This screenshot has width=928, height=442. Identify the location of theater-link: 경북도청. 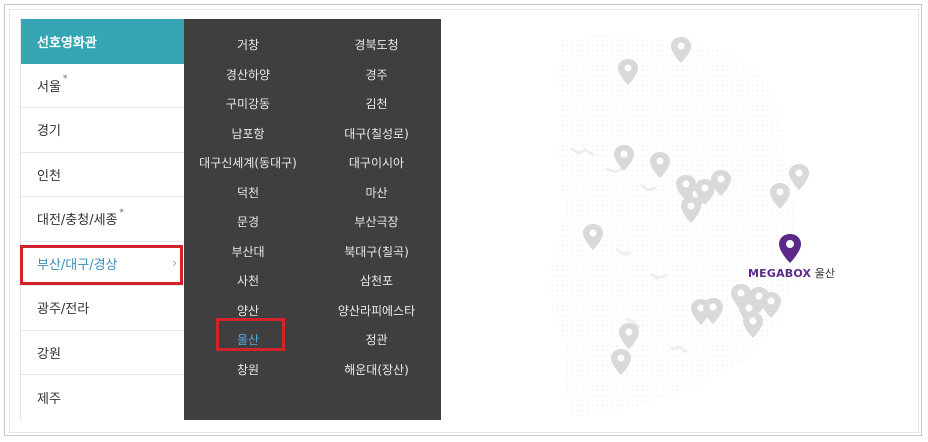
(376, 46).